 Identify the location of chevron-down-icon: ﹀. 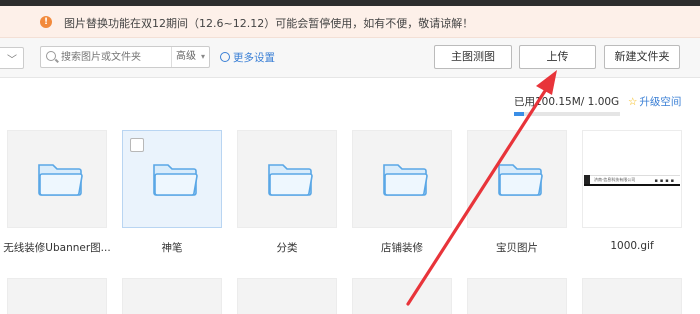
(12, 60).